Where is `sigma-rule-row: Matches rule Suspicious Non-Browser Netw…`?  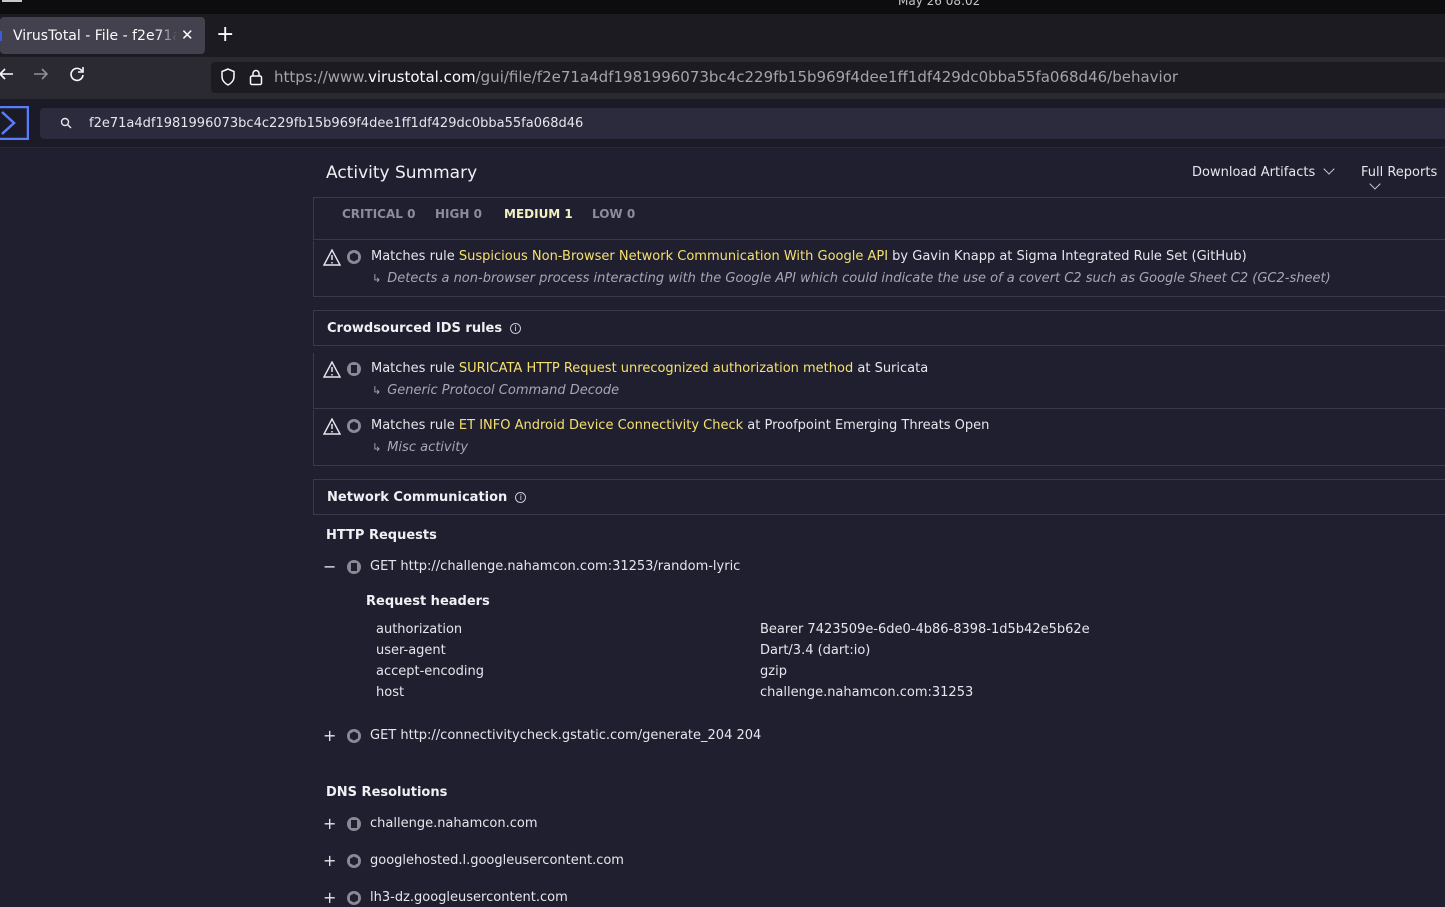 sigma-rule-row: Matches rule Suspicious Non-Browser Netw… is located at coordinates (879, 269).